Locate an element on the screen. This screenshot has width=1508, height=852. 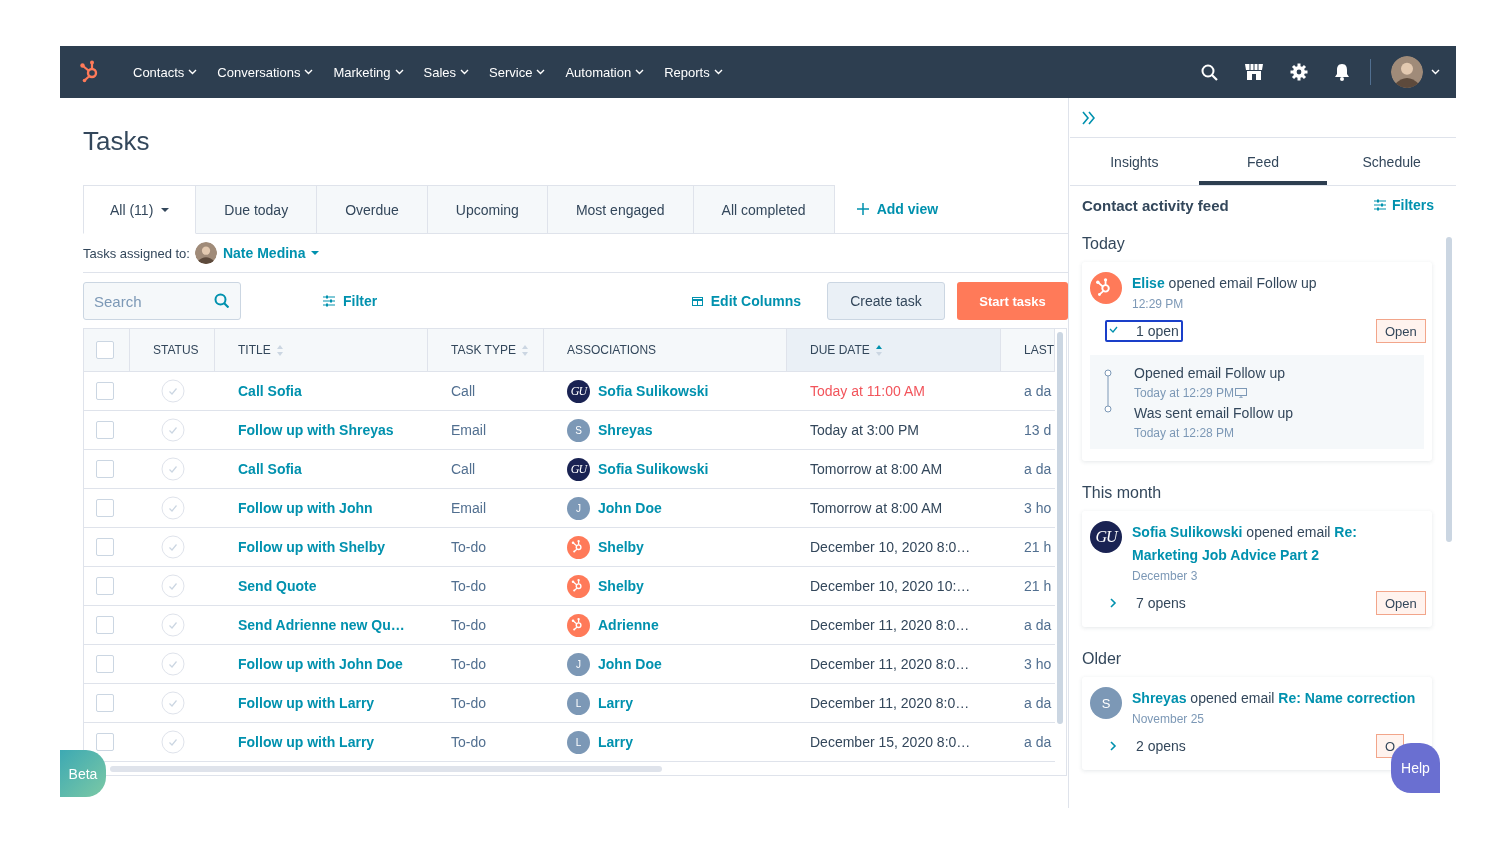
add-view-link: Add view is located at coordinates (897, 209).